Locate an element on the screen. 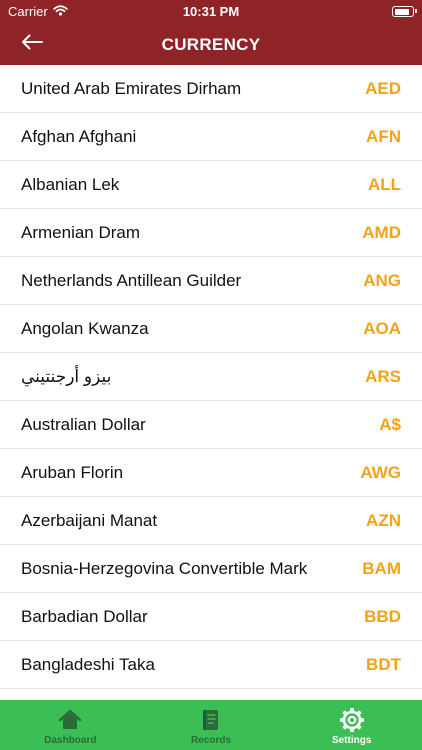  currency-row: Aruban Florin AWG is located at coordinates (211, 473).